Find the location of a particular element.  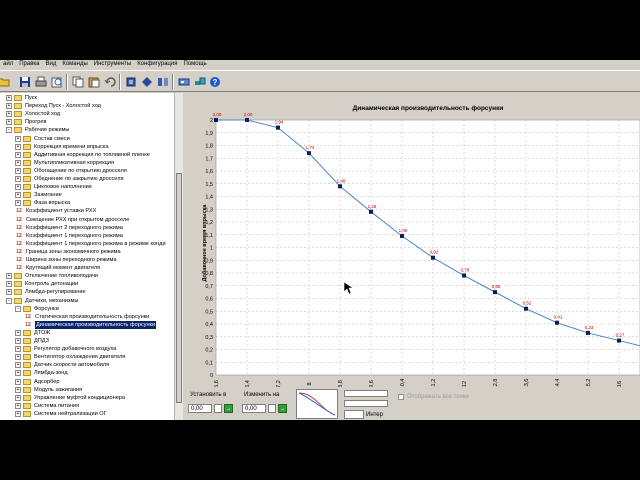

menu-item-1: Правка is located at coordinates (29, 64).